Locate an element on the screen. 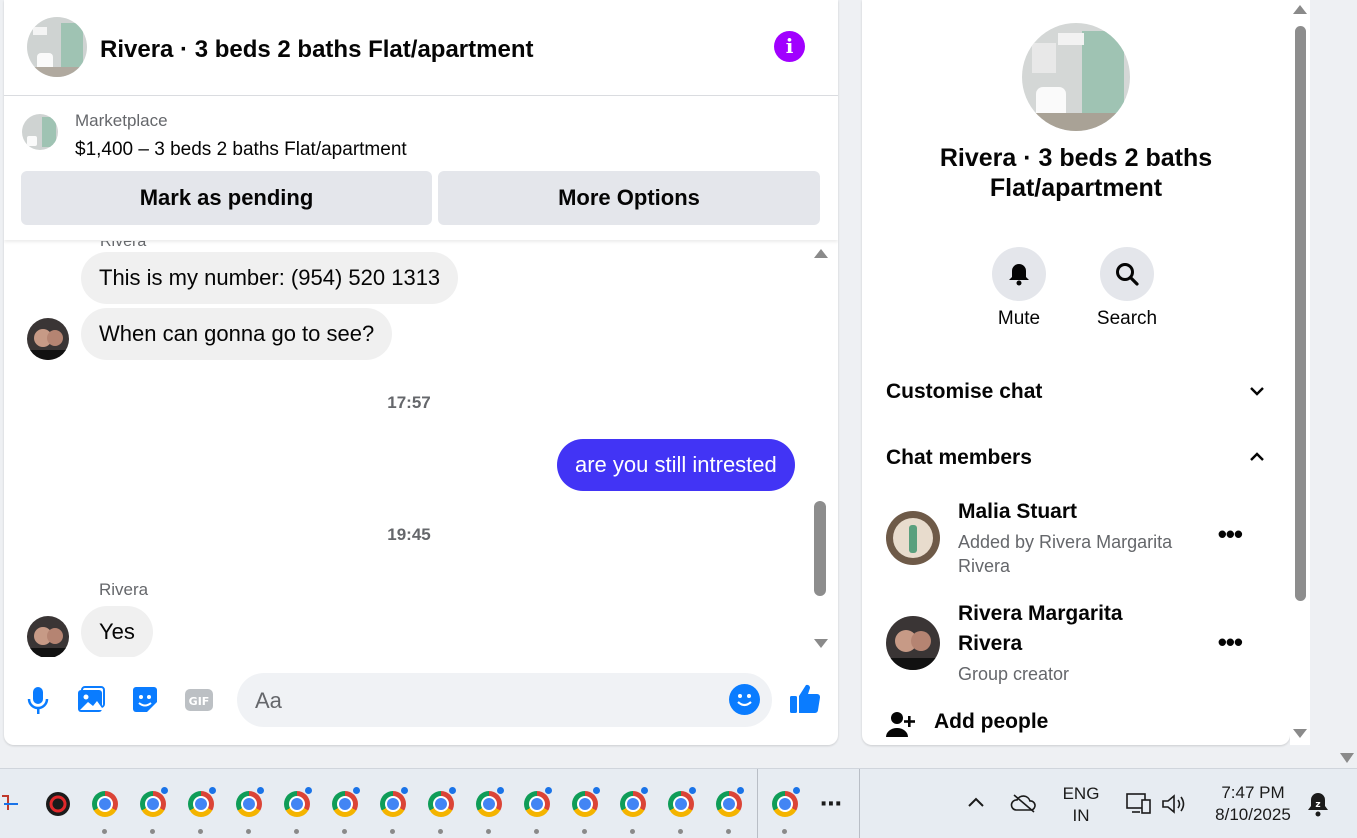  mark-as-pending-button: Mark as pending is located at coordinates (226, 198).